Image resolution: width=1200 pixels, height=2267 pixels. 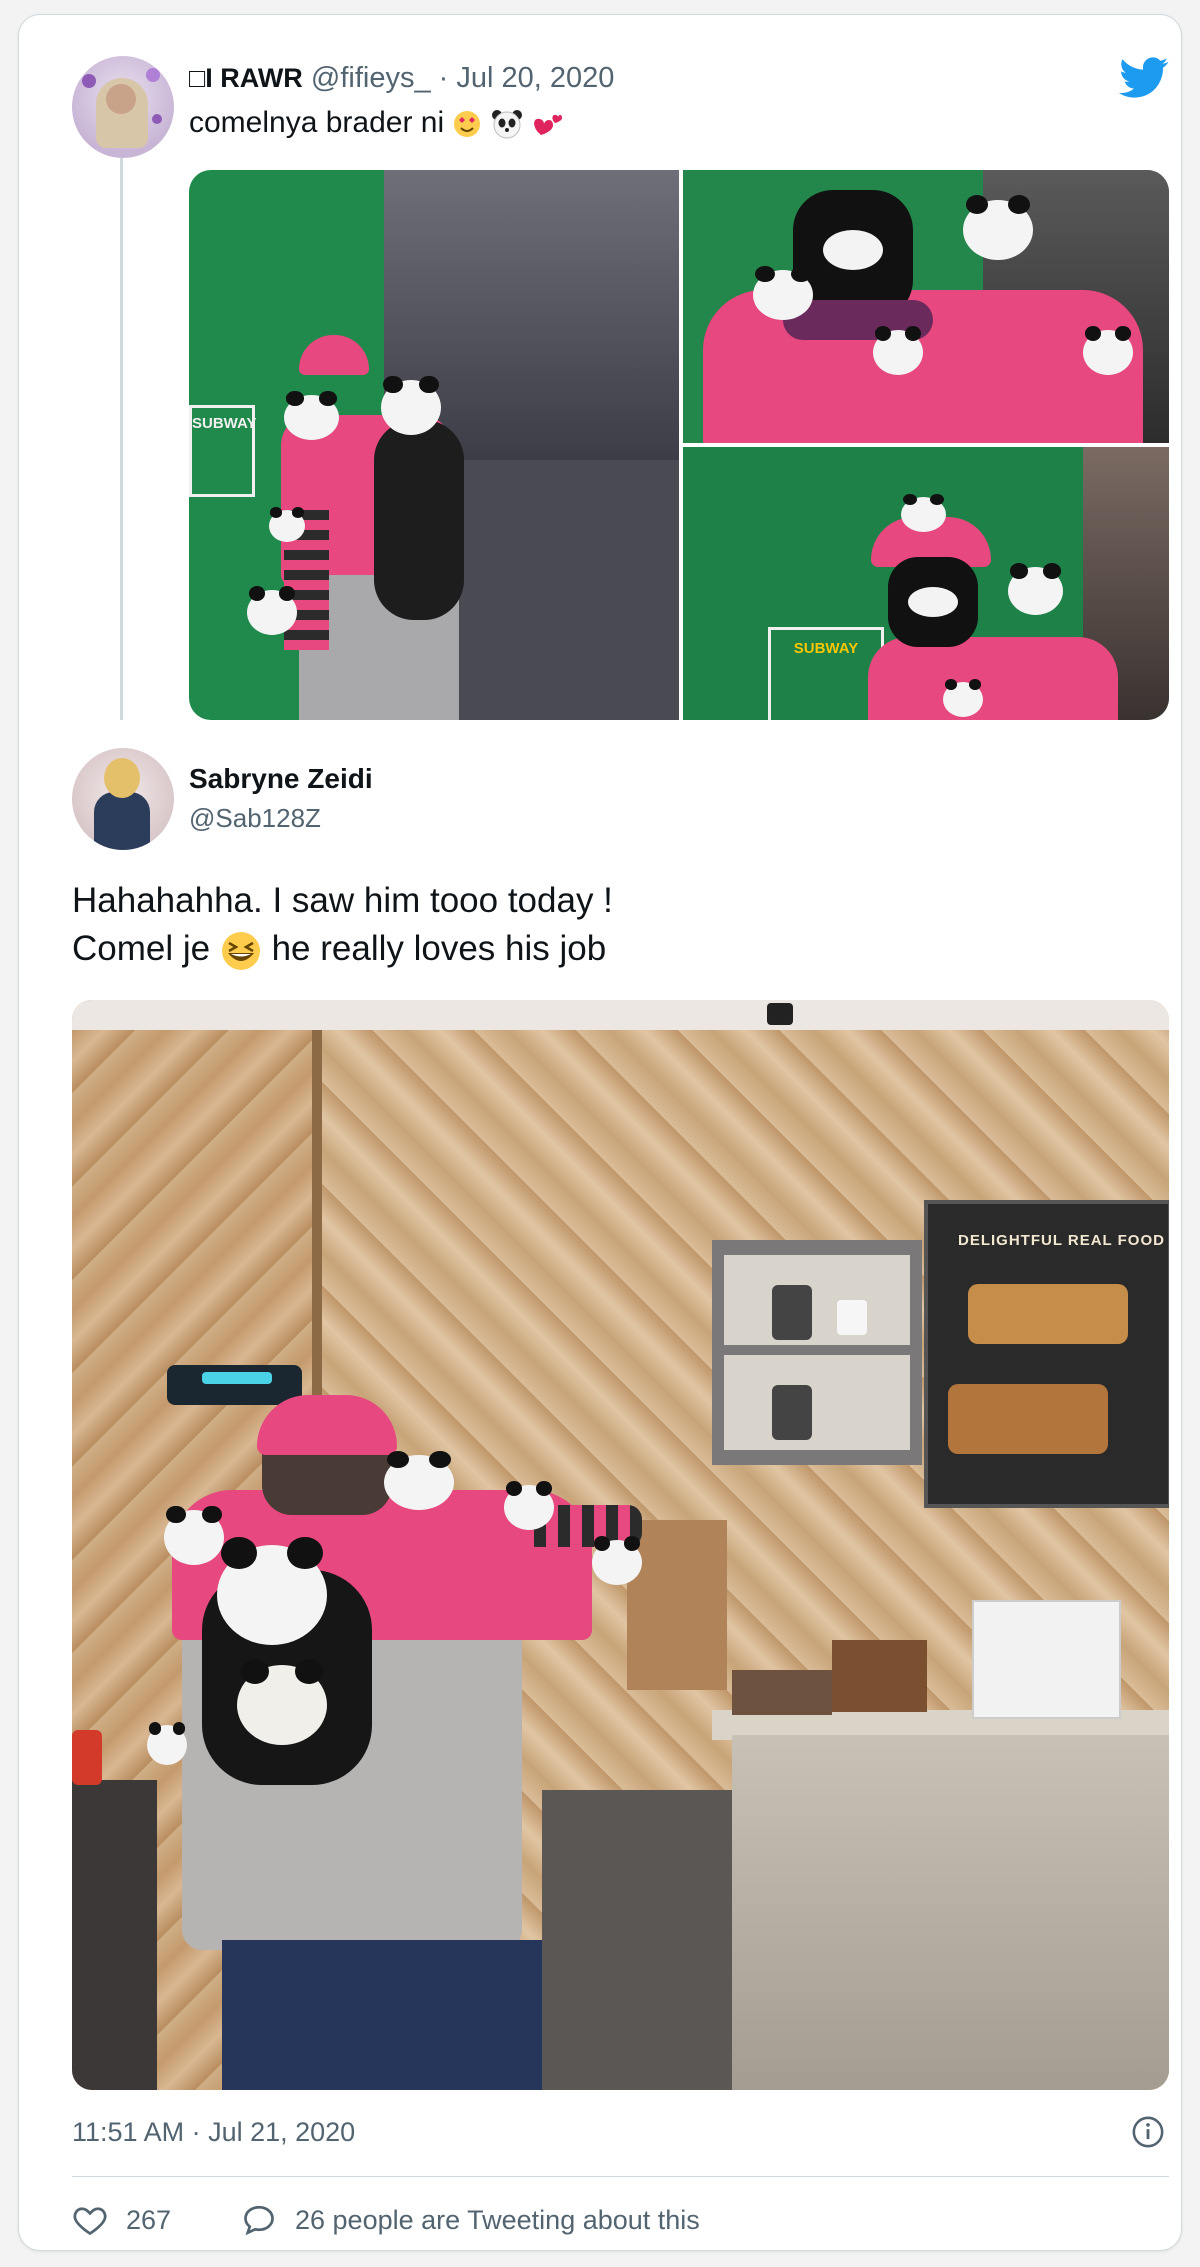 What do you see at coordinates (149, 2219) in the screenshot?
I see `like-count: 267` at bounding box center [149, 2219].